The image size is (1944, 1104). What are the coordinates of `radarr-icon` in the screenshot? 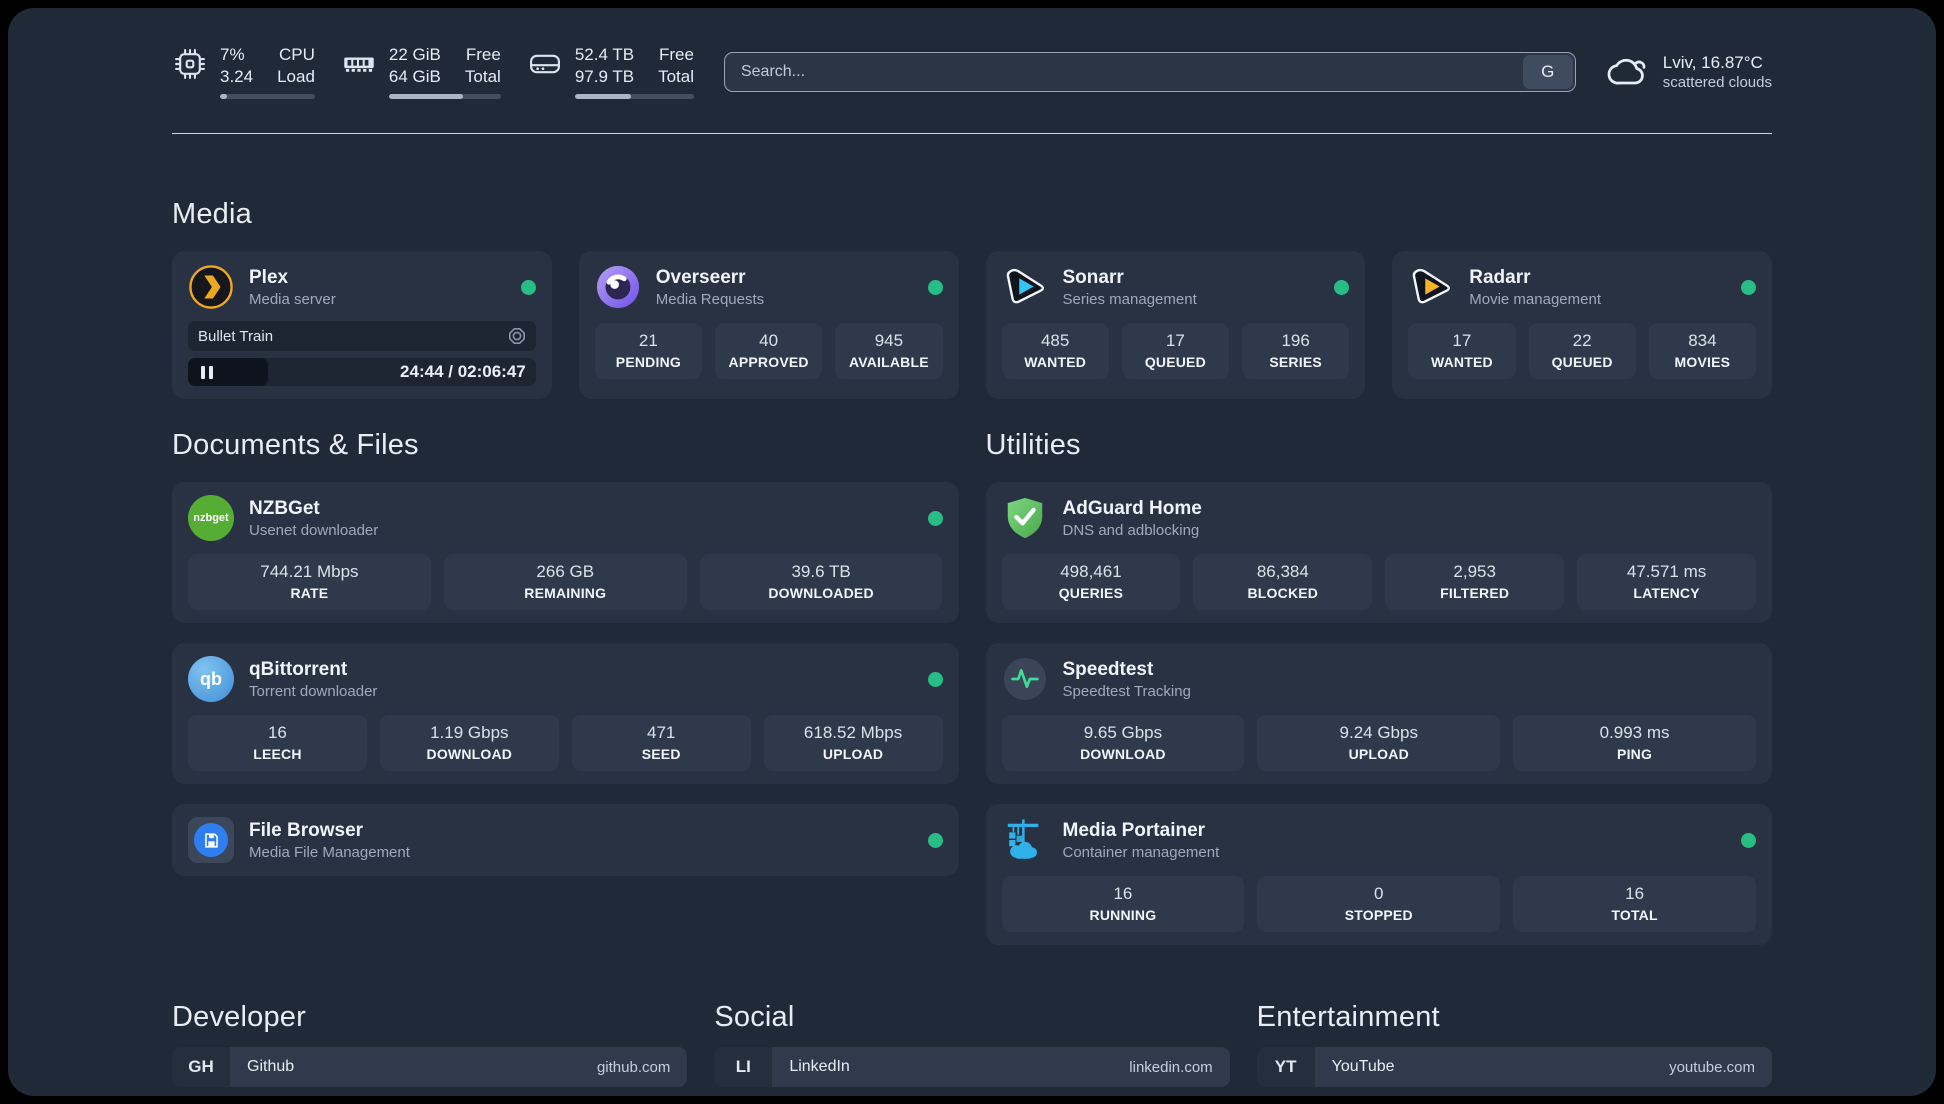 It's located at (1431, 287).